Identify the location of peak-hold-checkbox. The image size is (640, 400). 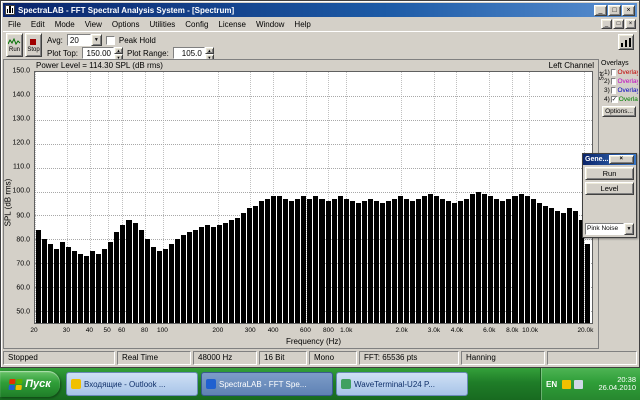
(110, 40).